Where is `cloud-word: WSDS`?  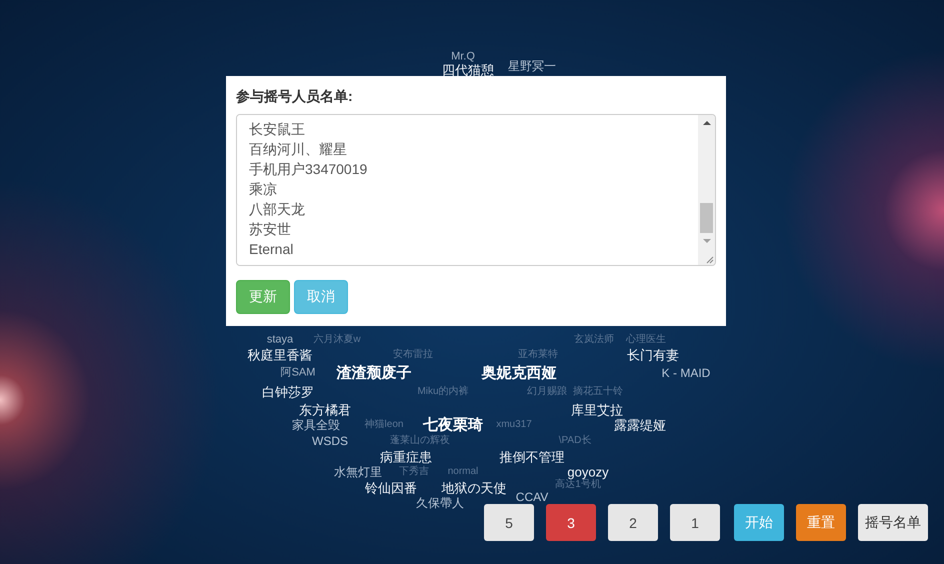
cloud-word: WSDS is located at coordinates (330, 441).